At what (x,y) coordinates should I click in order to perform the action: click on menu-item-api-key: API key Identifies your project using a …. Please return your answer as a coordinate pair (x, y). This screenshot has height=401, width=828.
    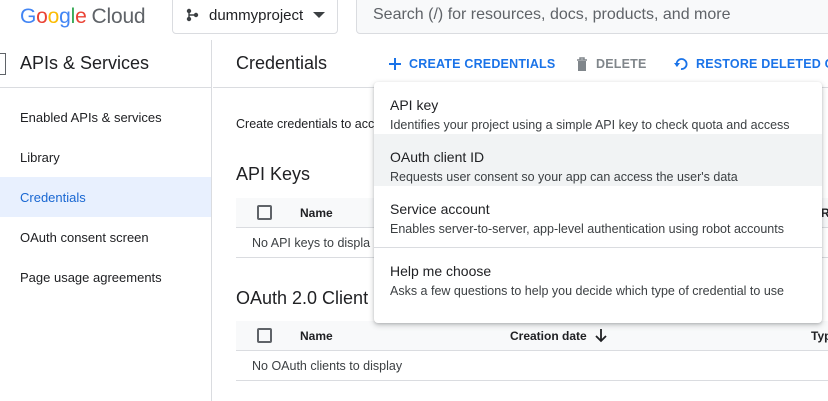
    Looking at the image, I should click on (598, 108).